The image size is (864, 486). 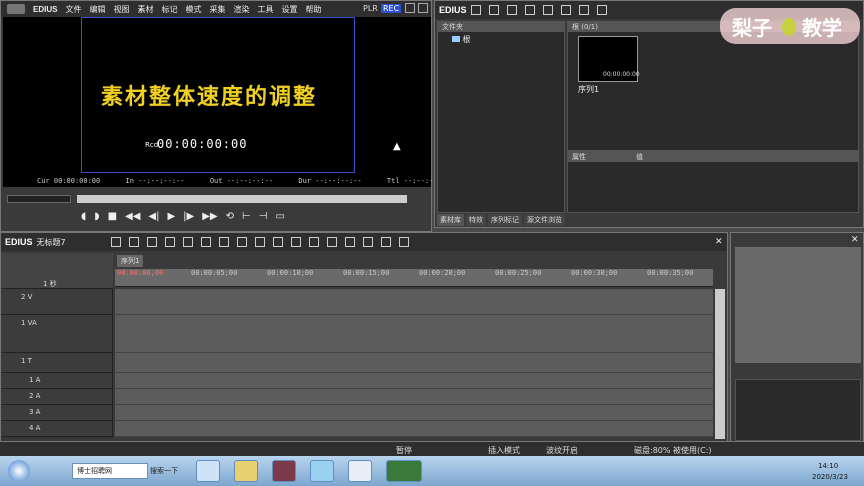 I want to click on clock-date: 2020/3/23, so click(x=830, y=477).